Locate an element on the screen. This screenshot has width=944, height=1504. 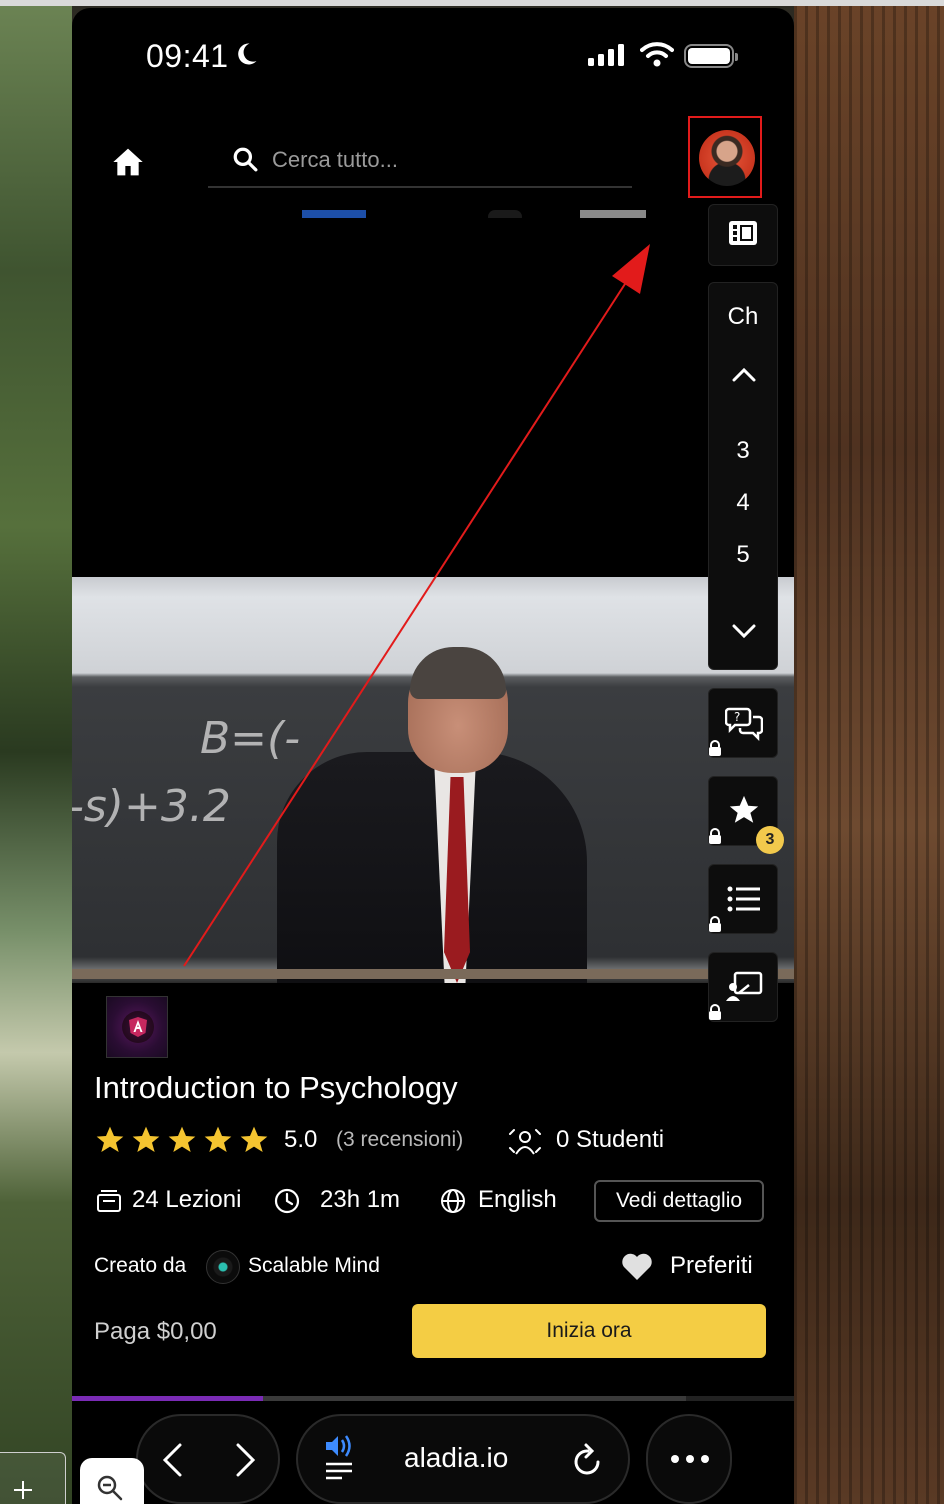
reload-icon is located at coordinates (588, 1460).